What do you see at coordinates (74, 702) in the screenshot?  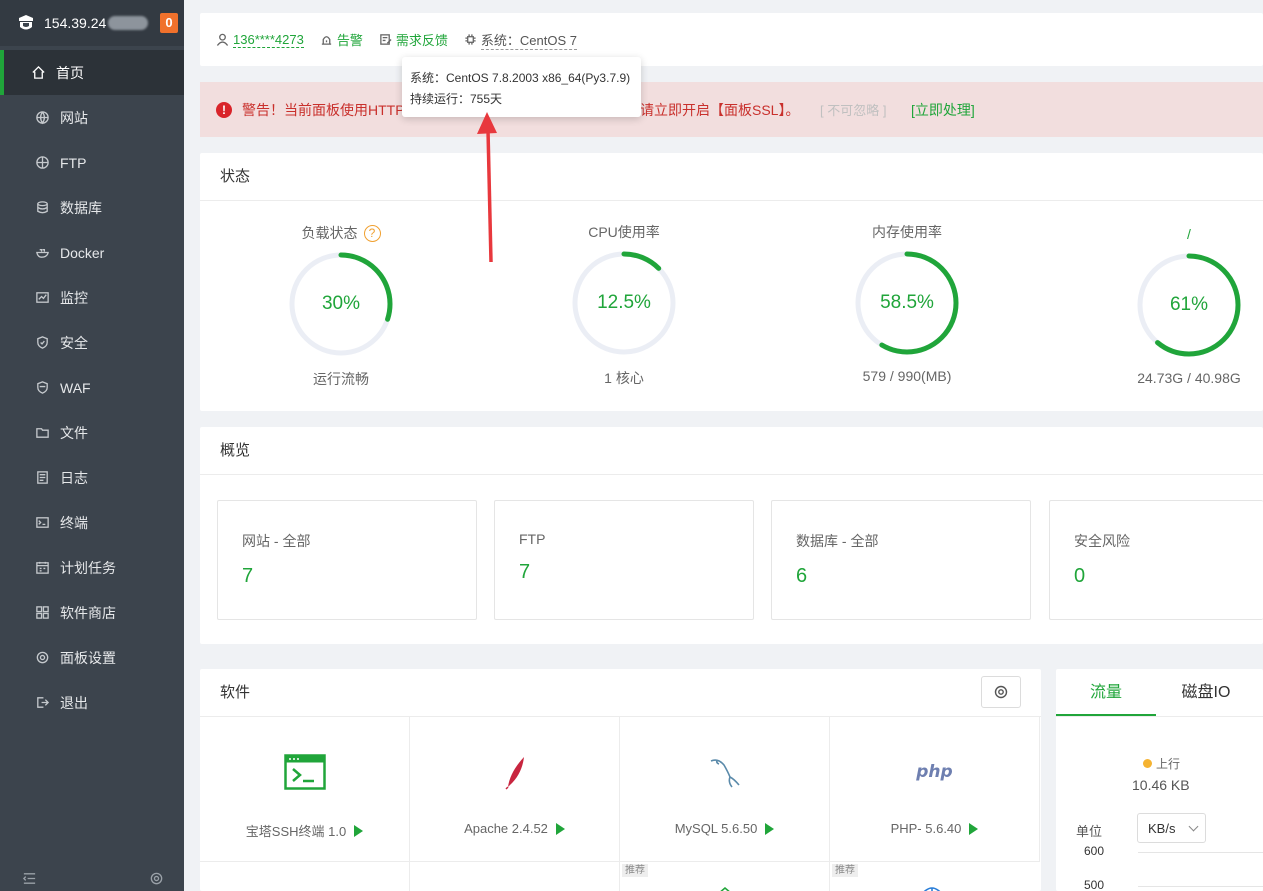 I see `sidebar-item-label: 退出` at bounding box center [74, 702].